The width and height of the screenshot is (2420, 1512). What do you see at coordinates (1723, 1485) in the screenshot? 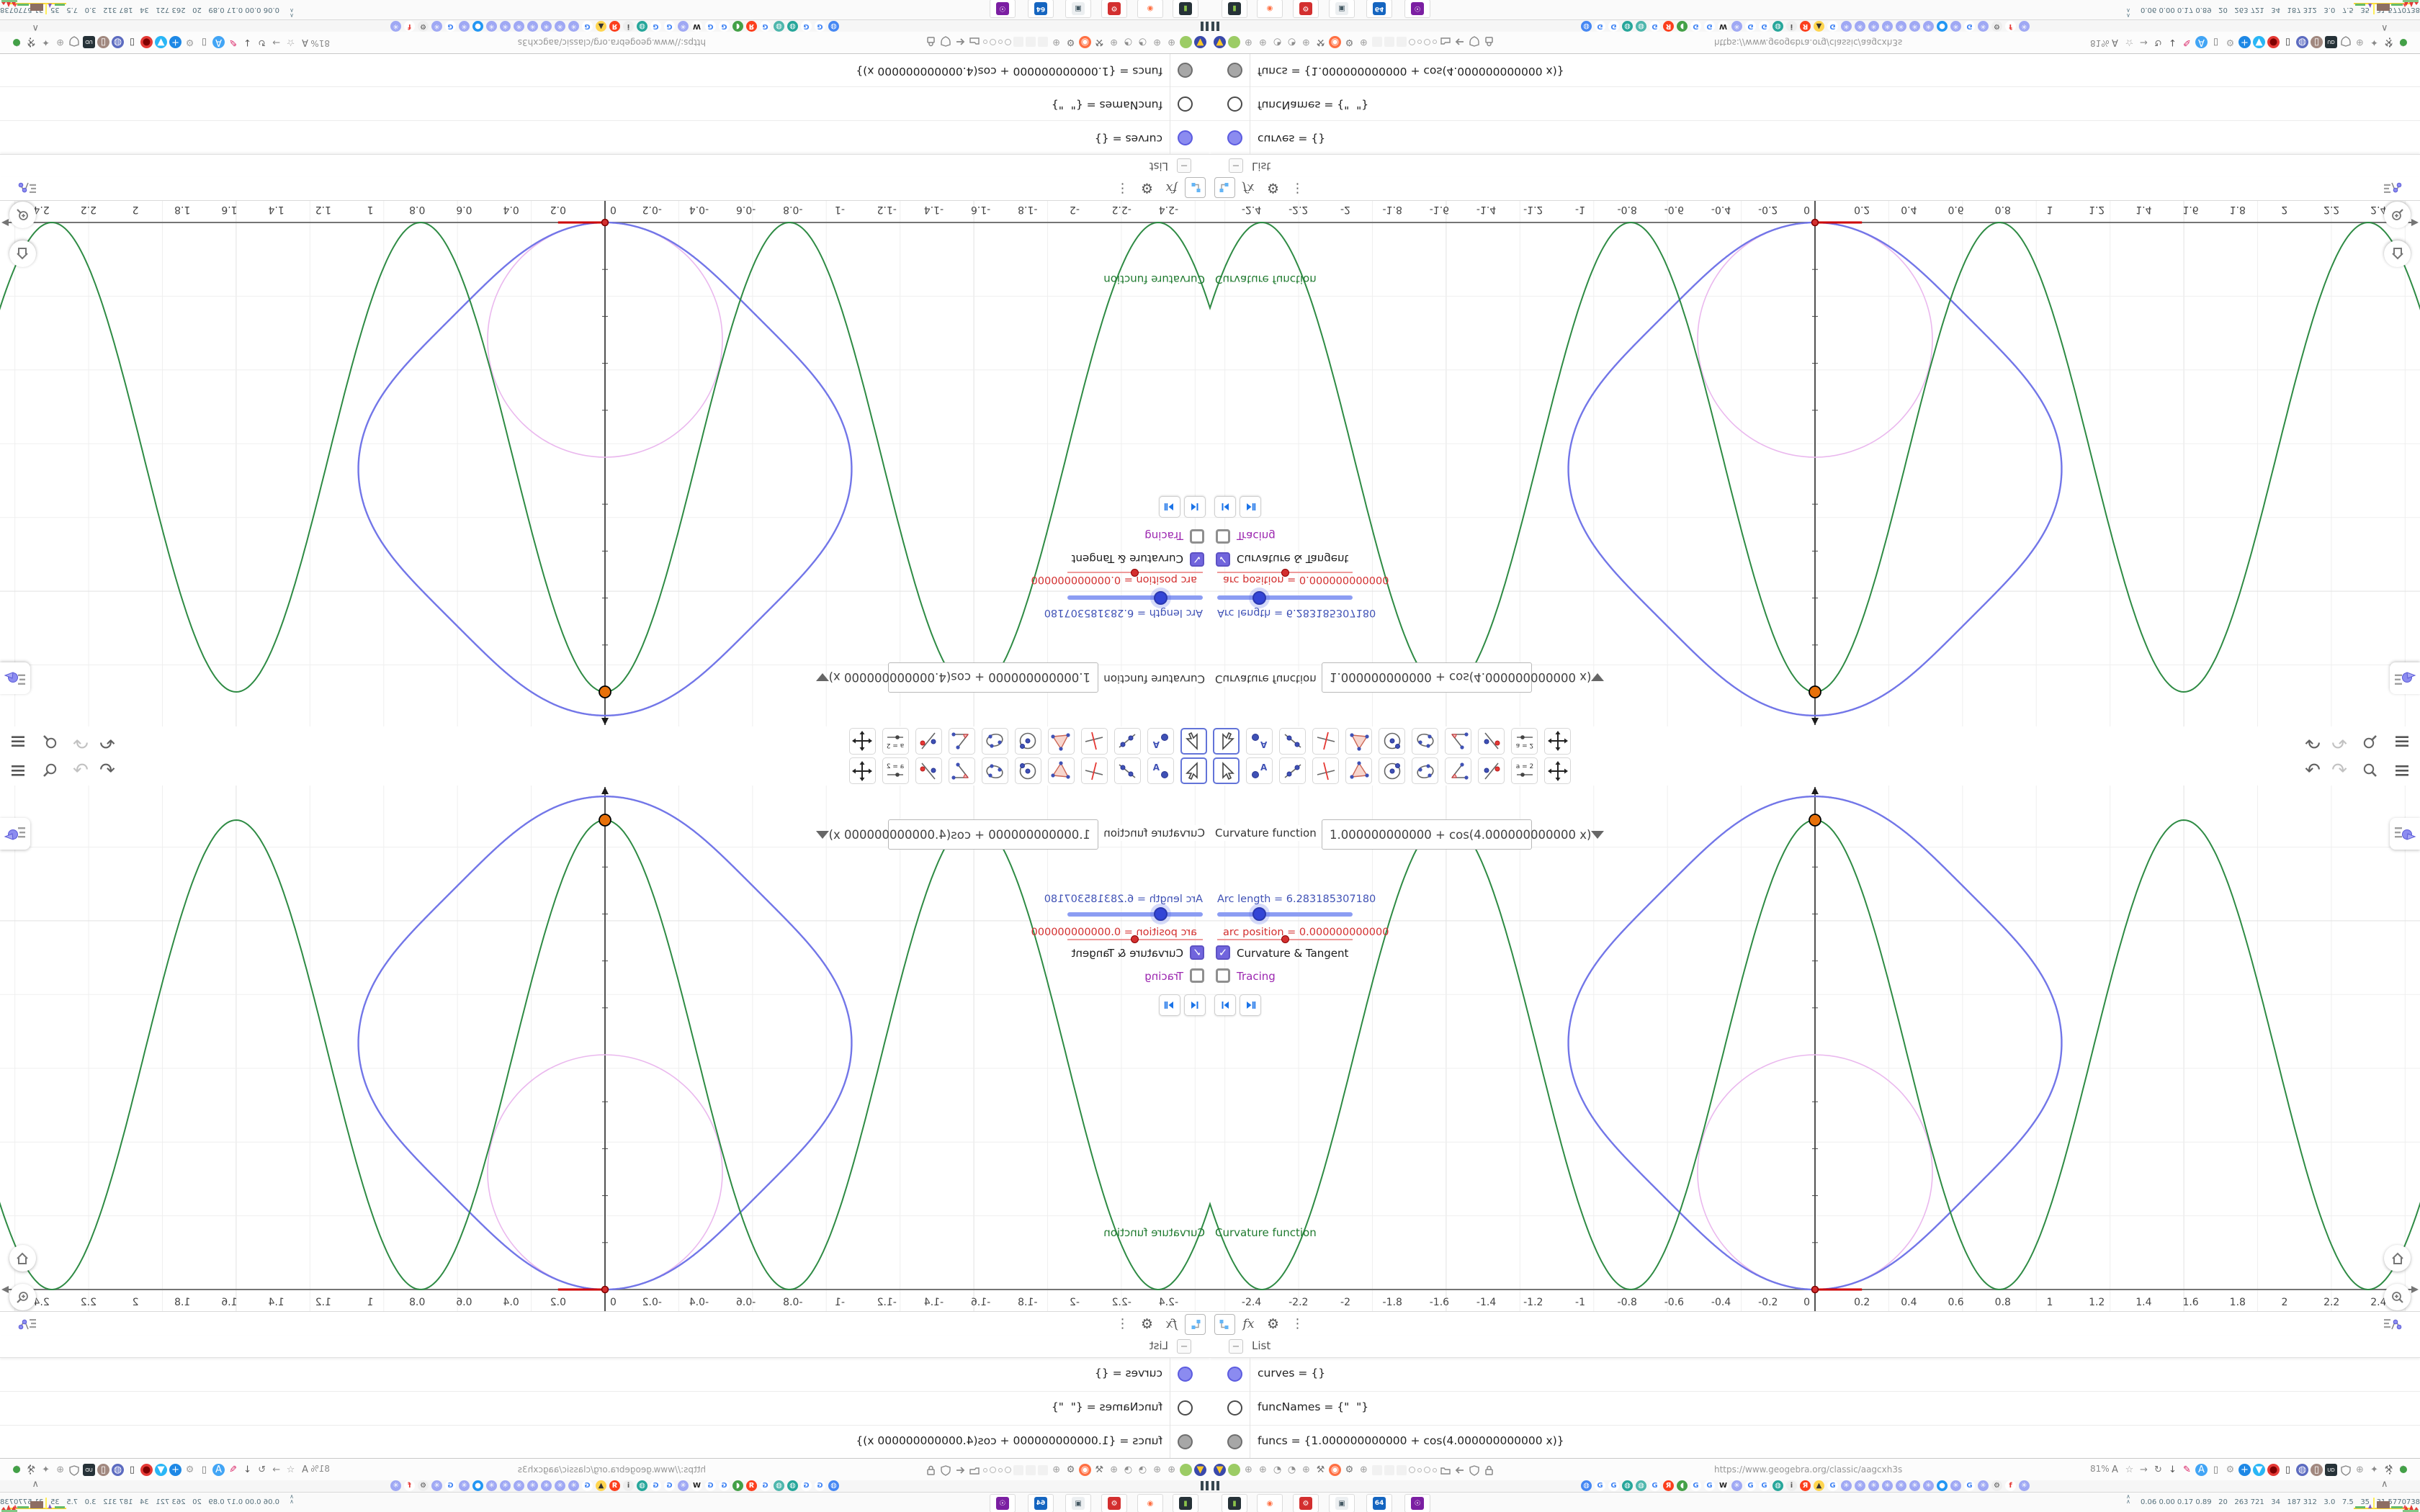
I see `wikipedia-icon: W` at bounding box center [1723, 1485].